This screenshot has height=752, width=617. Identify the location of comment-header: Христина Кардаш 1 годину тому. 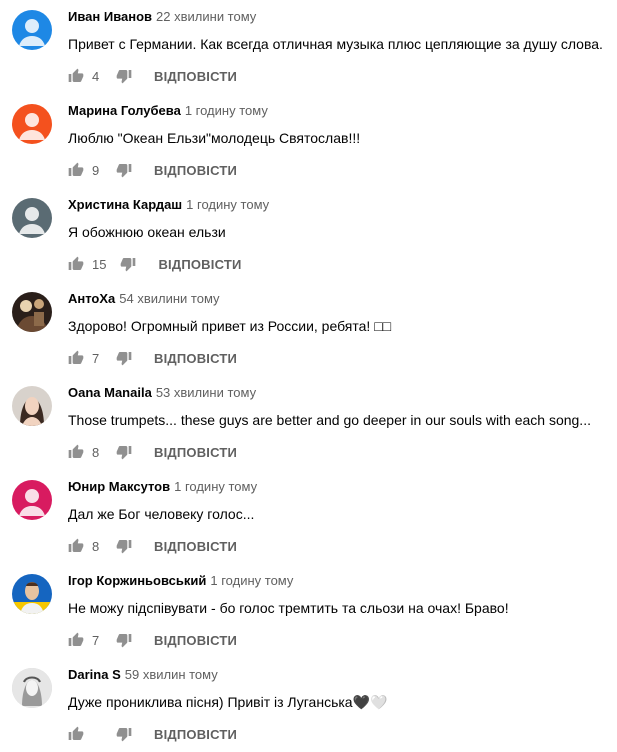
(168, 205).